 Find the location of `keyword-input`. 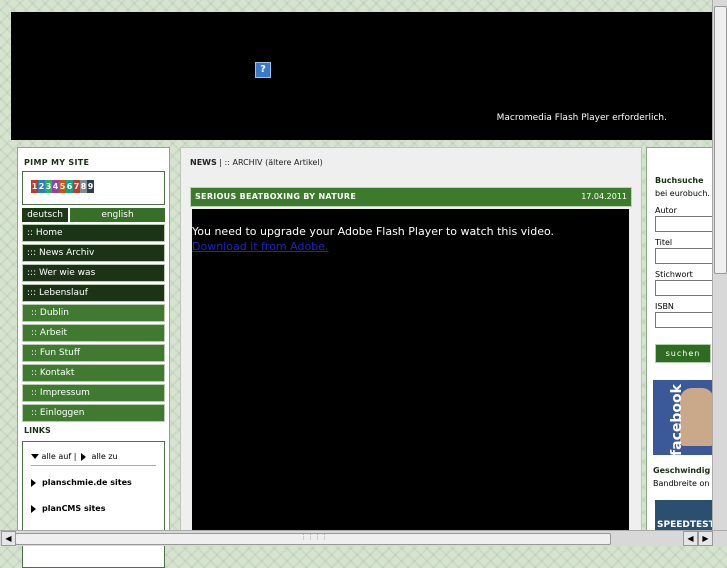

keyword-input is located at coordinates (684, 288).